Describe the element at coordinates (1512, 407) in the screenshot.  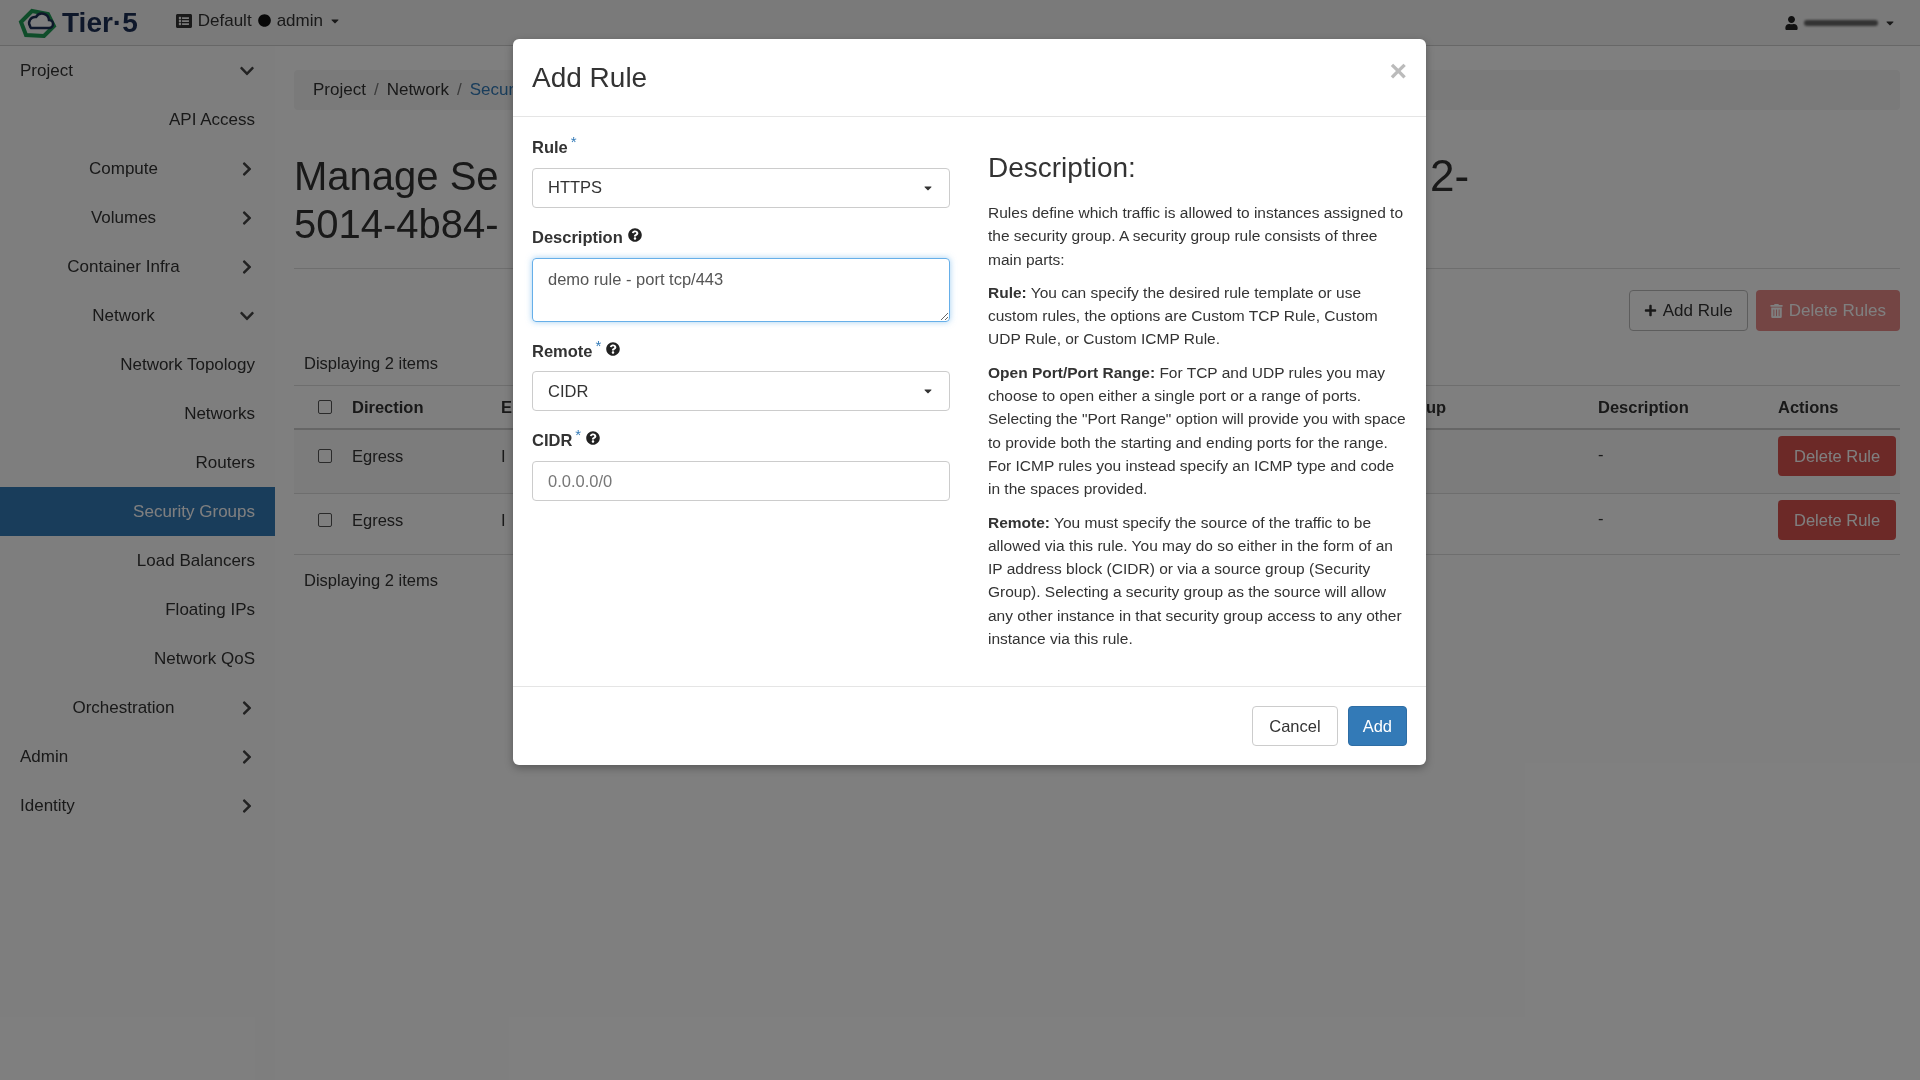
I see `column-header: up` at that location.